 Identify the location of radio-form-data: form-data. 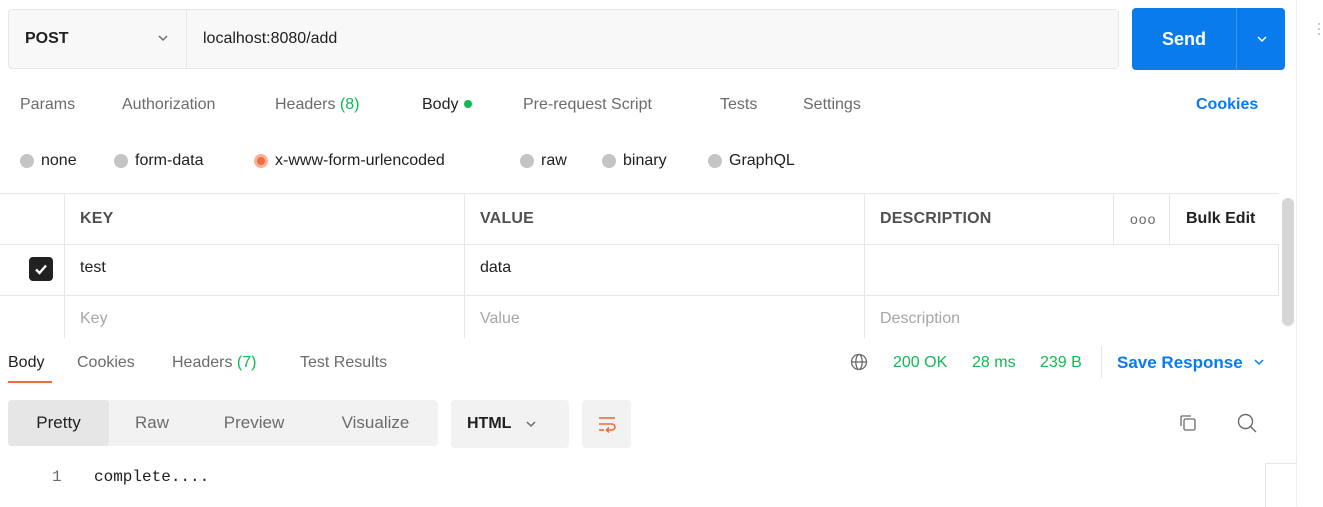
(158, 161).